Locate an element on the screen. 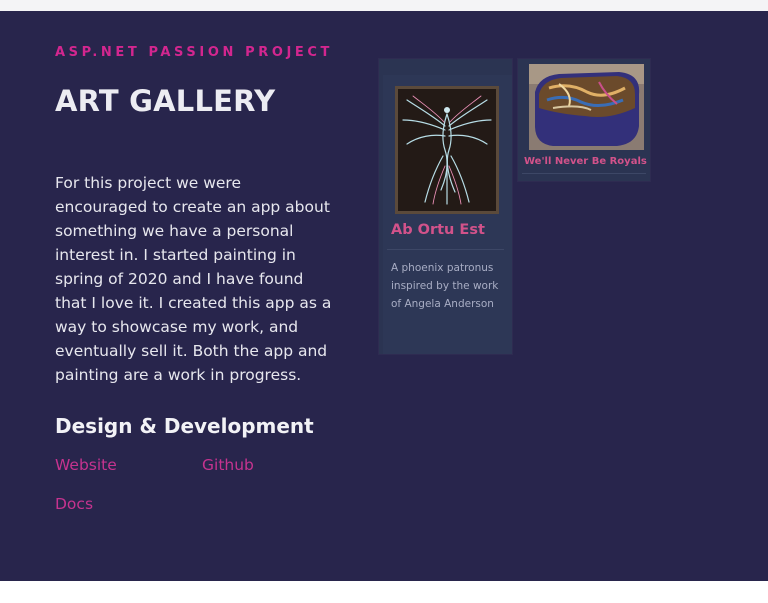 The image size is (768, 603). design-development-heading: Design & Development is located at coordinates (184, 426).